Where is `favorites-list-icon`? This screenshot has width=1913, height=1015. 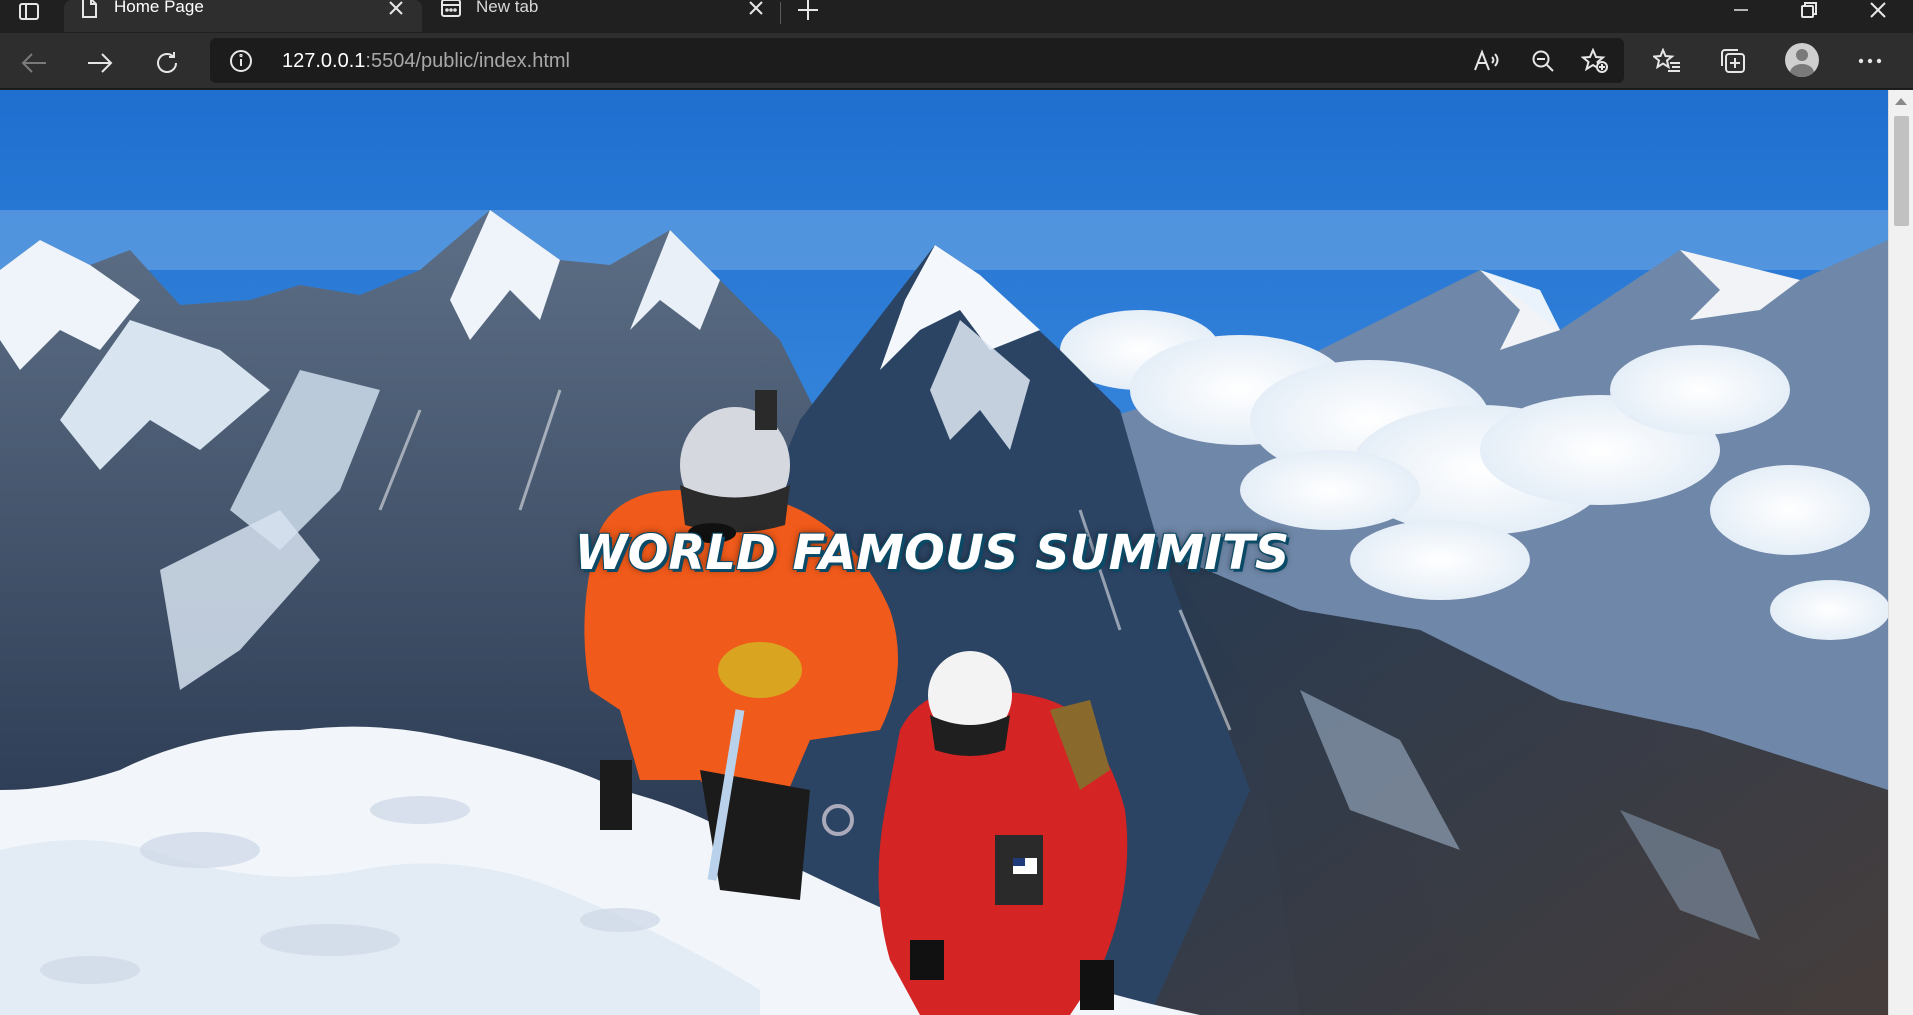
favorites-list-icon is located at coordinates (1666, 60).